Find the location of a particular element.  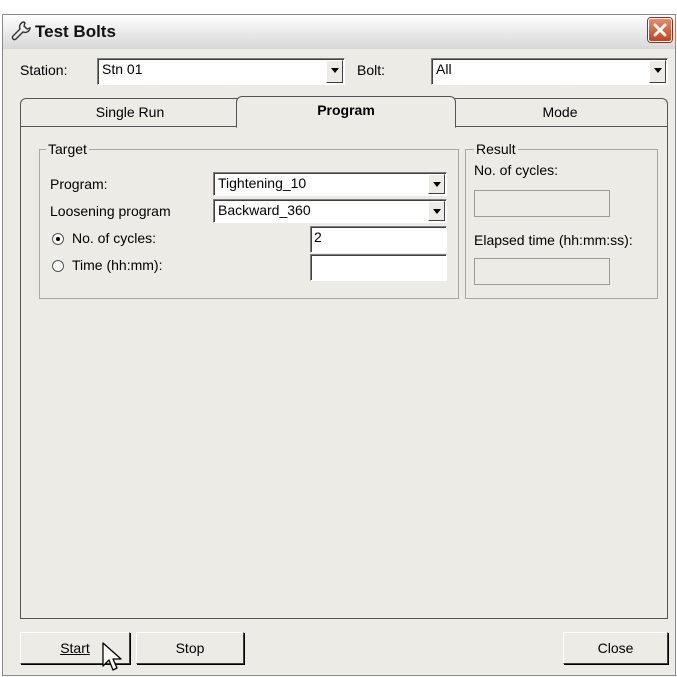

mouse-pointer-icon is located at coordinates (112, 656).